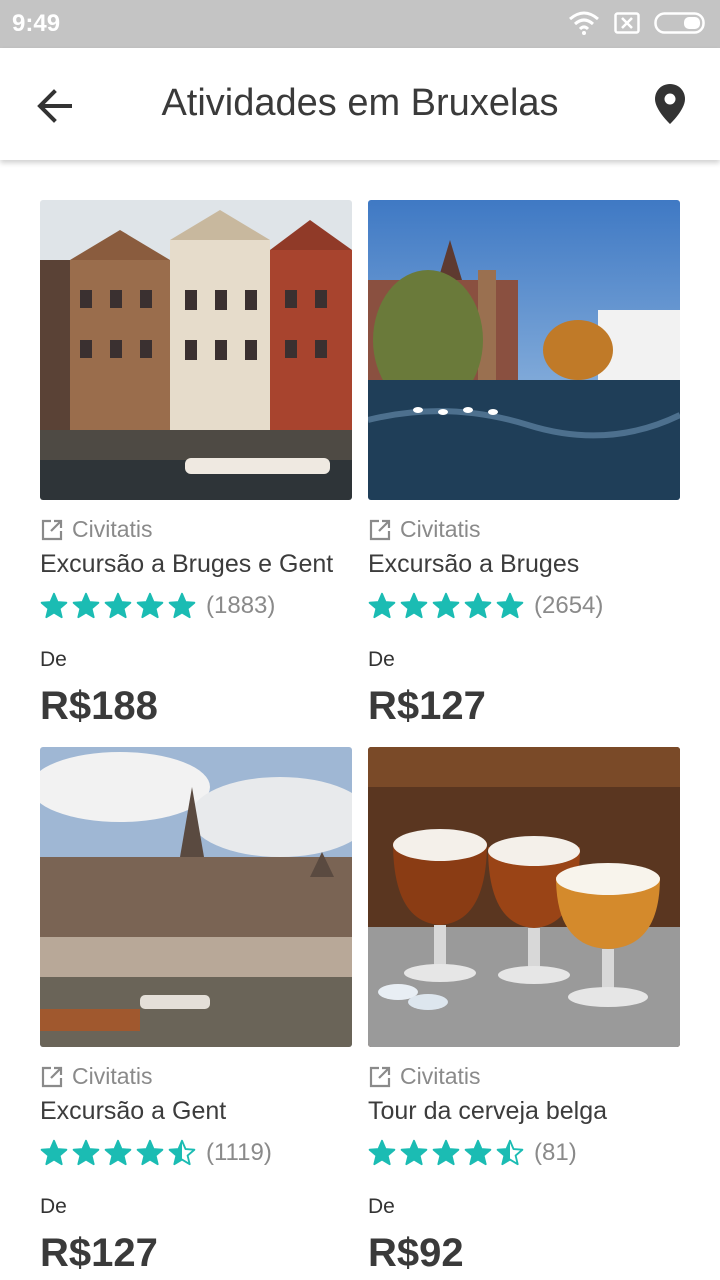 The image size is (720, 1280). What do you see at coordinates (627, 23) in the screenshot?
I see `no-sim-icon` at bounding box center [627, 23].